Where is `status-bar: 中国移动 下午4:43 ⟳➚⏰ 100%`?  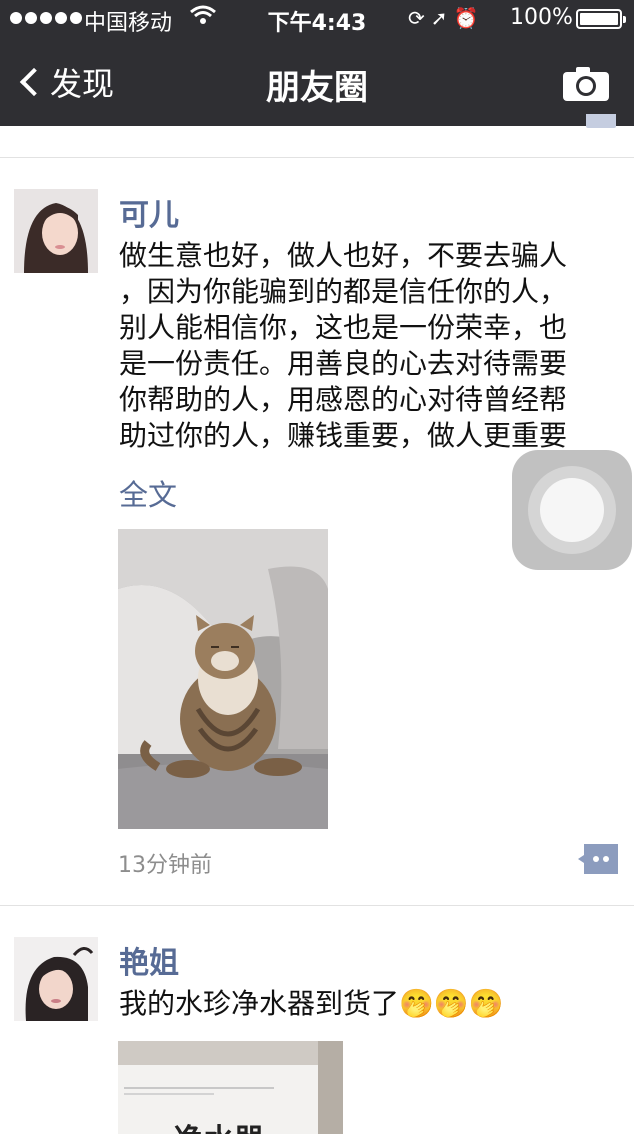
status-bar: 中国移动 下午4:43 ⟳➚⏰ 100% is located at coordinates (317, 19).